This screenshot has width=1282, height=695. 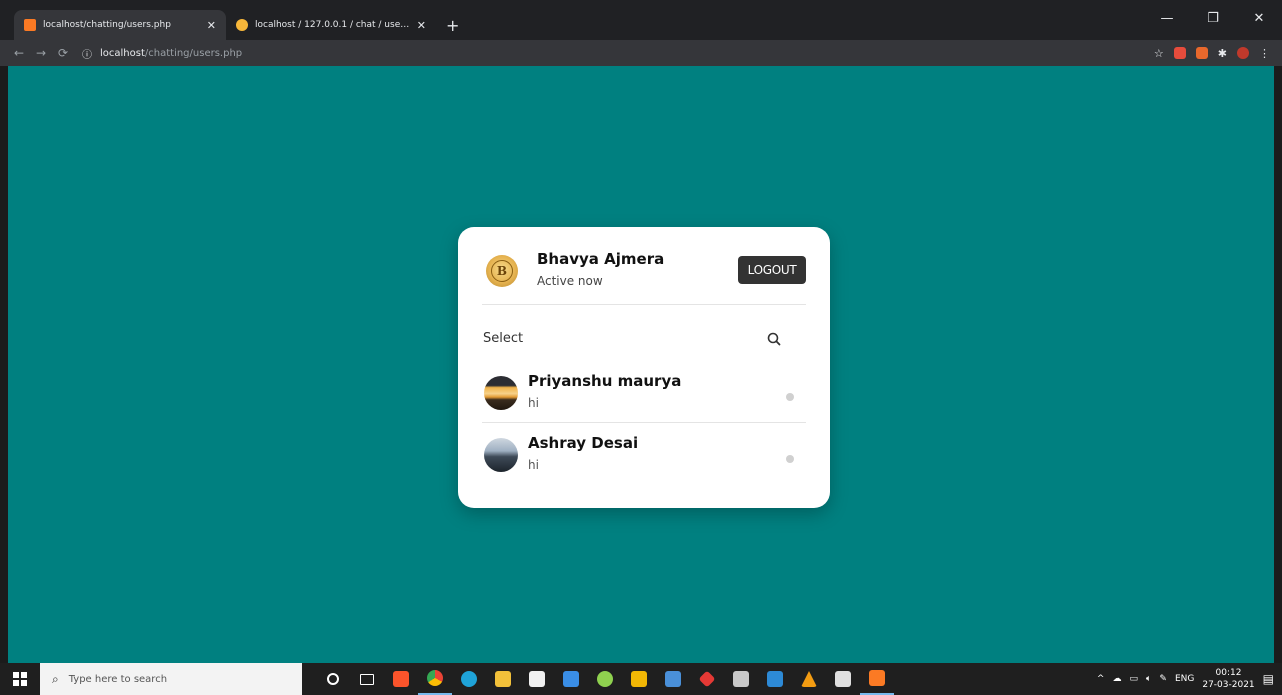 What do you see at coordinates (118, 679) in the screenshot?
I see `taskbar-search-placeholder: Type here to search` at bounding box center [118, 679].